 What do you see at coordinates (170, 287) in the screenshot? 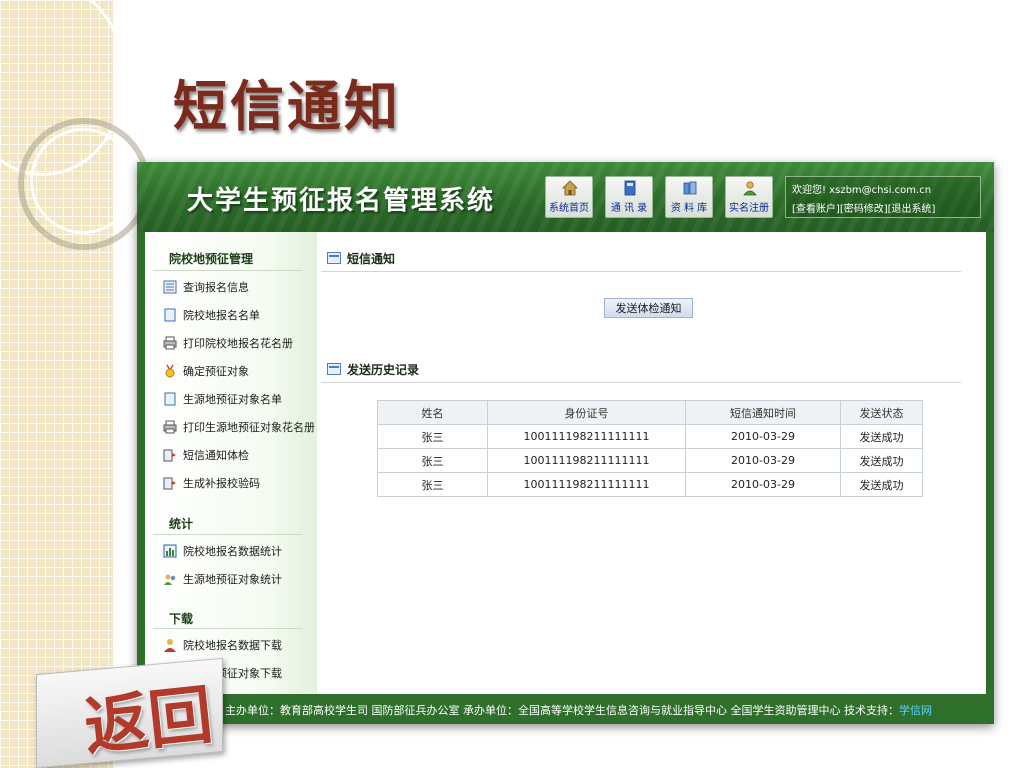
I see `list-icon` at bounding box center [170, 287].